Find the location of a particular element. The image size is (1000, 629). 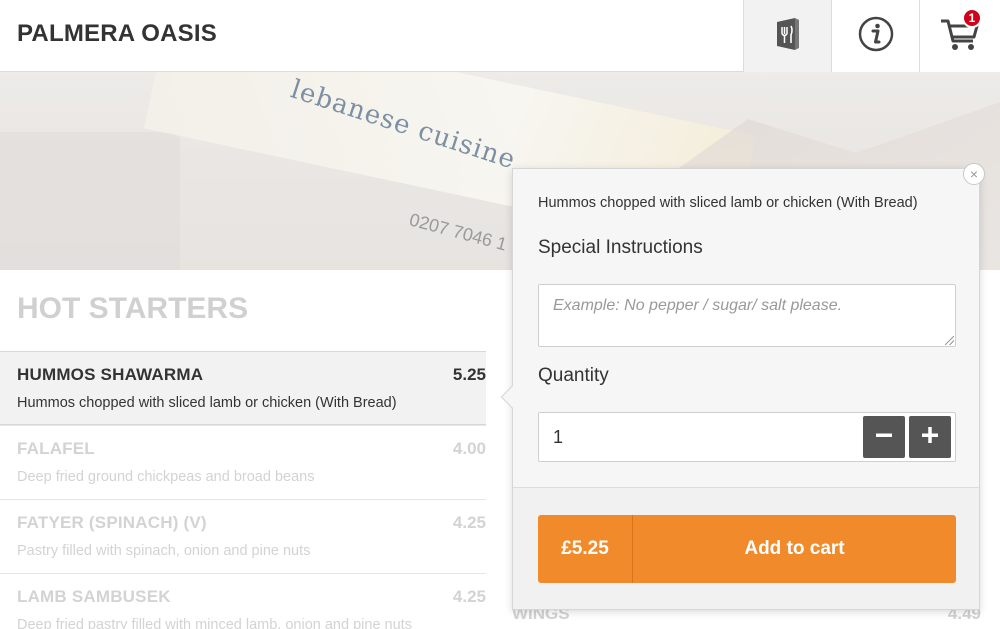

special-instructions-input is located at coordinates (747, 315).